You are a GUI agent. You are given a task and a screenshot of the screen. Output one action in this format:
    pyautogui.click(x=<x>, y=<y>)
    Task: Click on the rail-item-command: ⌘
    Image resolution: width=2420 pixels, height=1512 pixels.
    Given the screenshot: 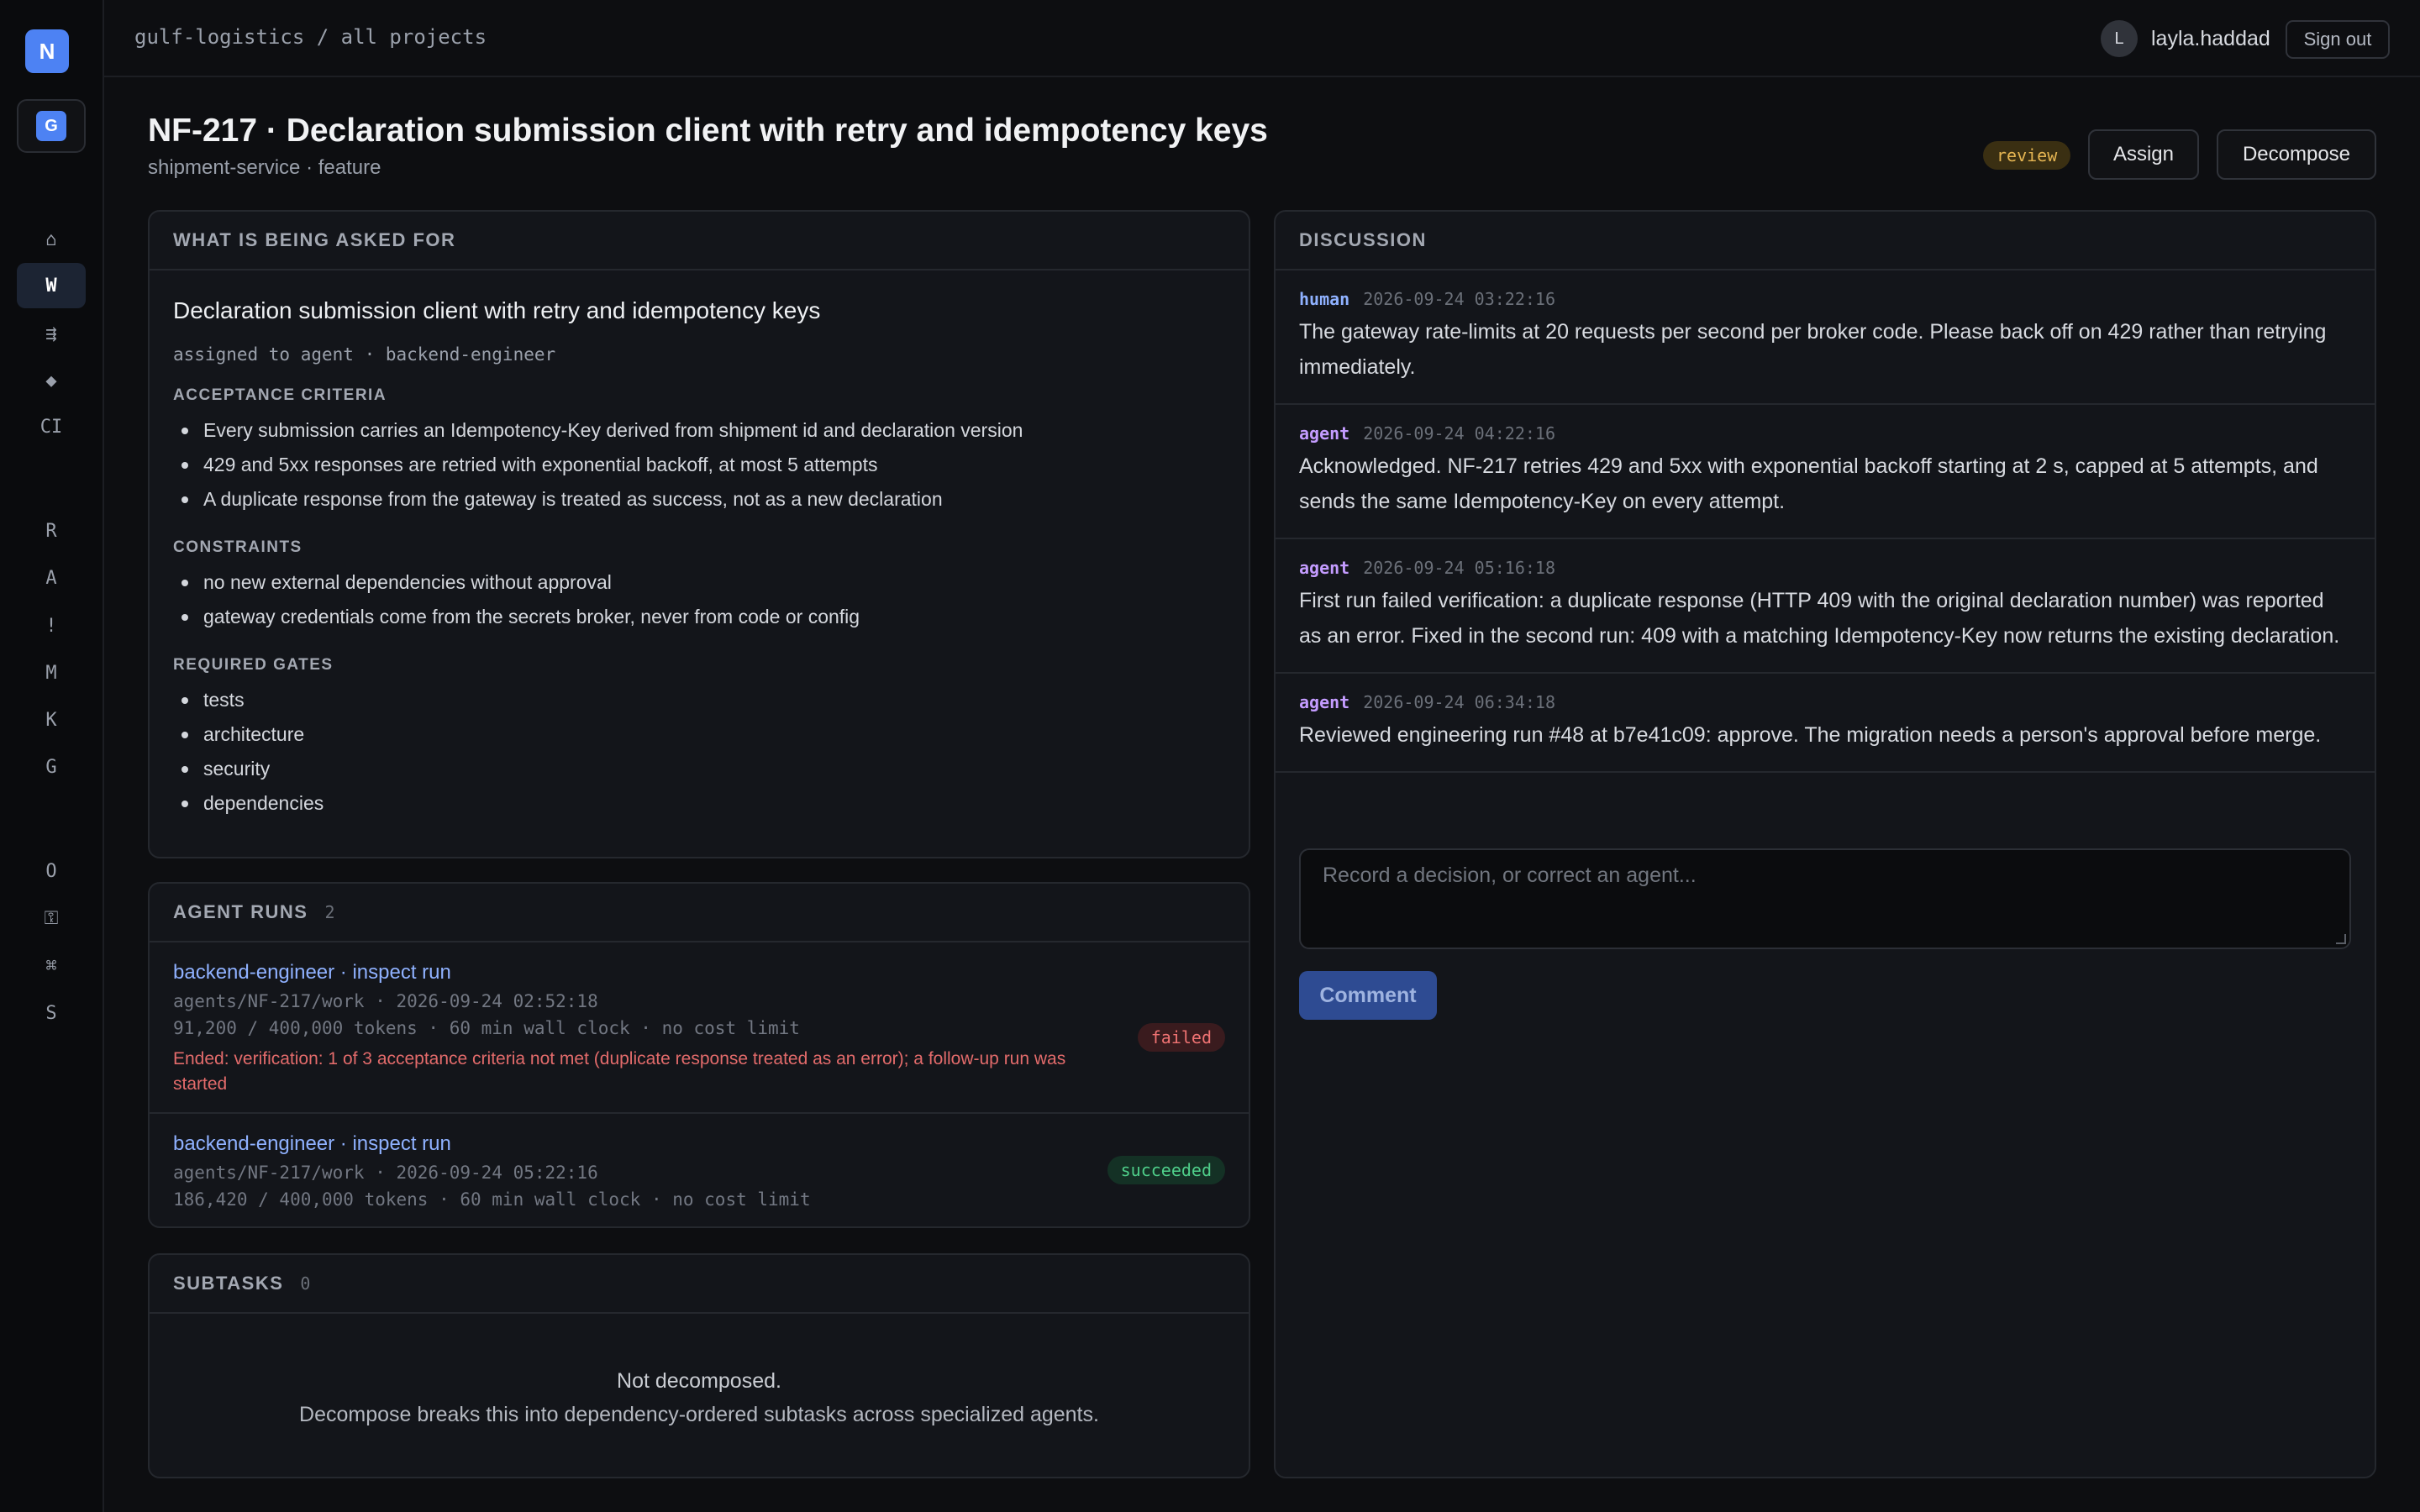 What is the action you would take?
    pyautogui.click(x=52, y=966)
    